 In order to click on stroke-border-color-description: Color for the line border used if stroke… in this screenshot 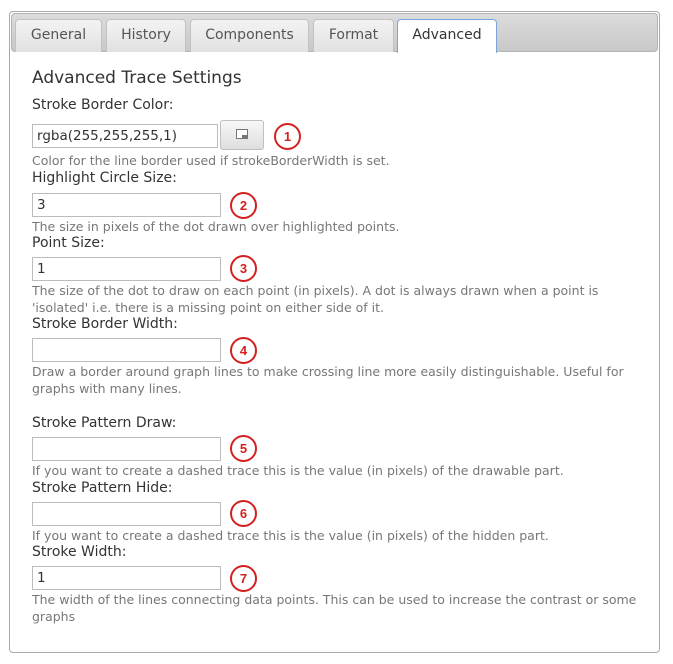, I will do `click(211, 160)`.